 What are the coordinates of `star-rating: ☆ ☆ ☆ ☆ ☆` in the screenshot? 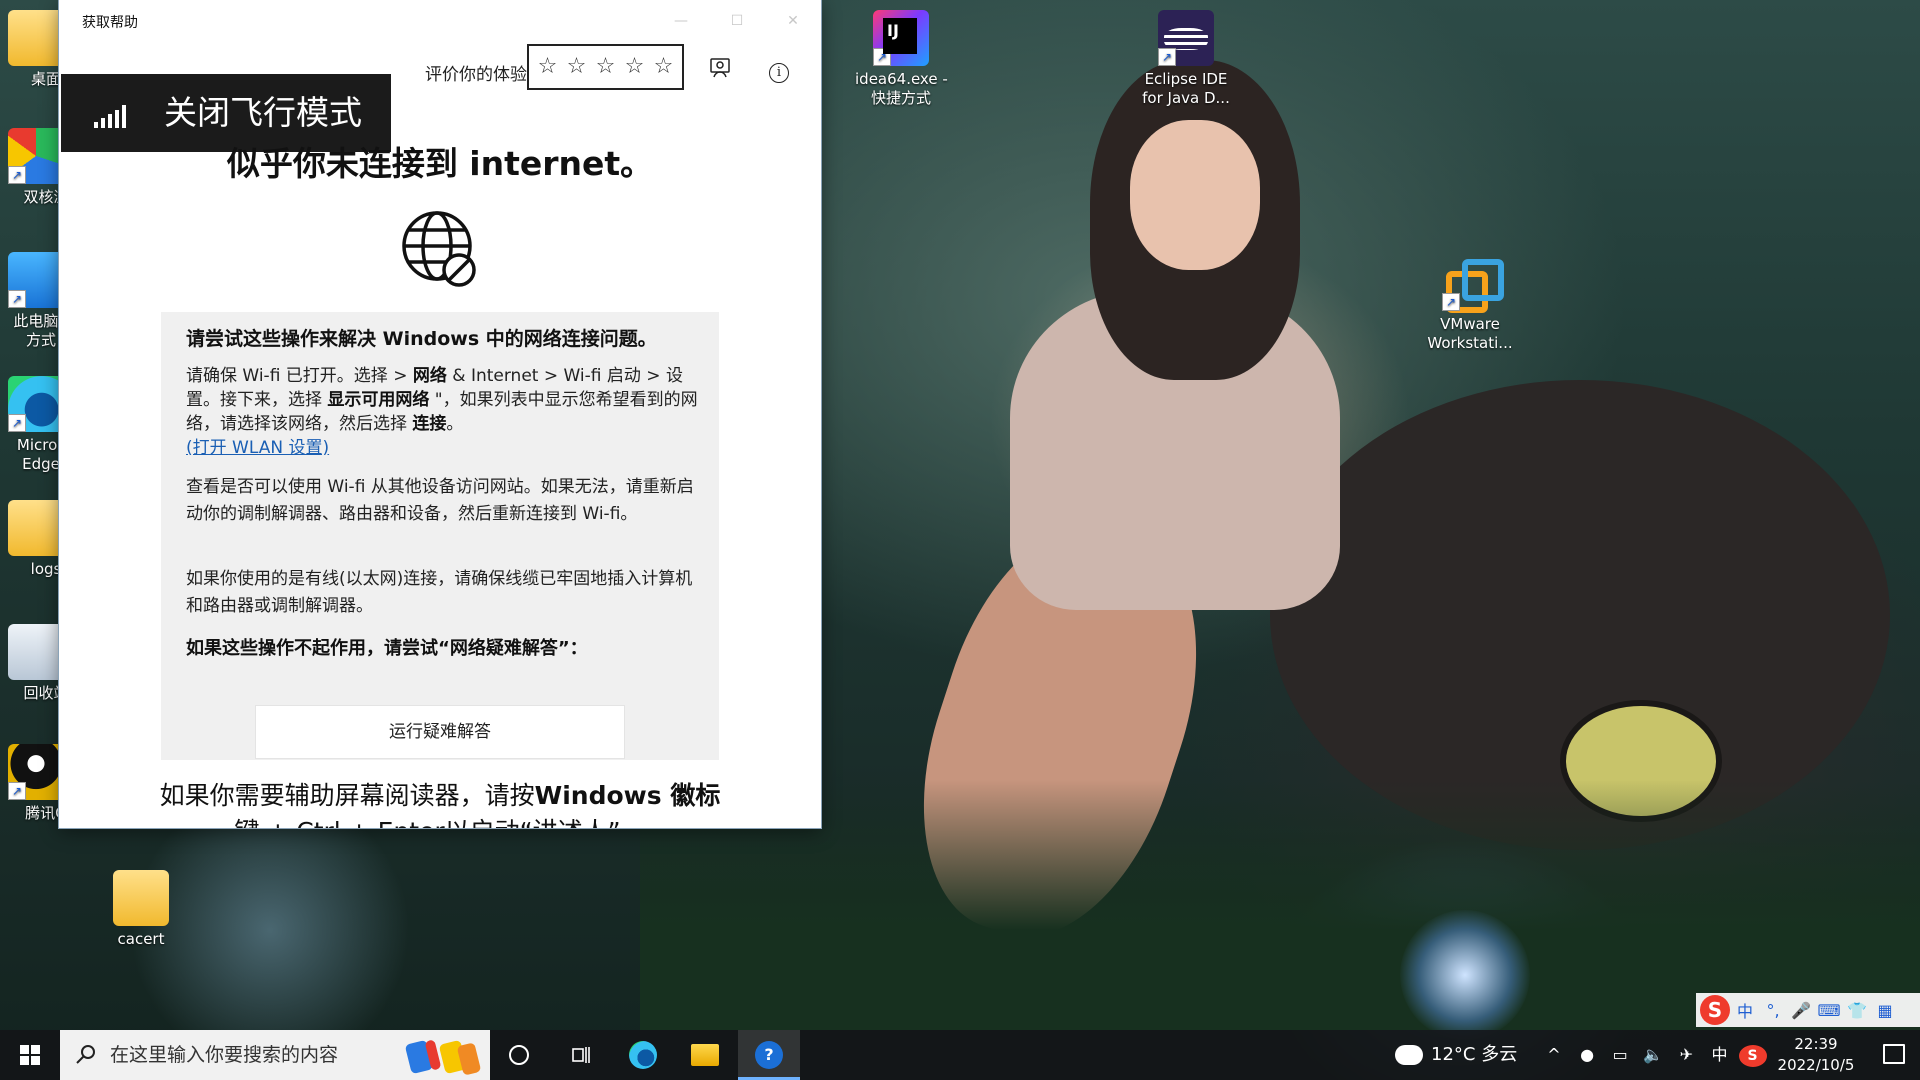 It's located at (605, 67).